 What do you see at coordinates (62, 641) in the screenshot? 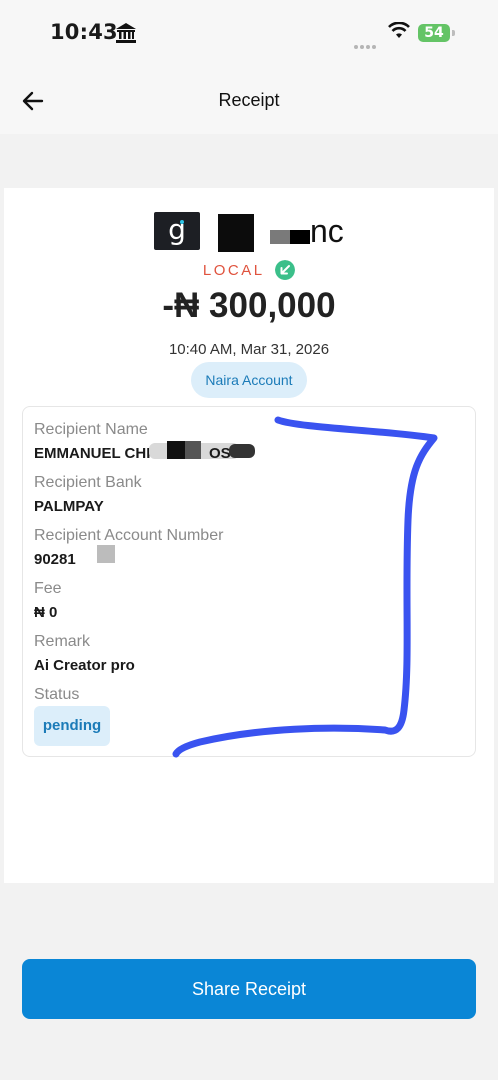
I see `remark-label: Remark` at bounding box center [62, 641].